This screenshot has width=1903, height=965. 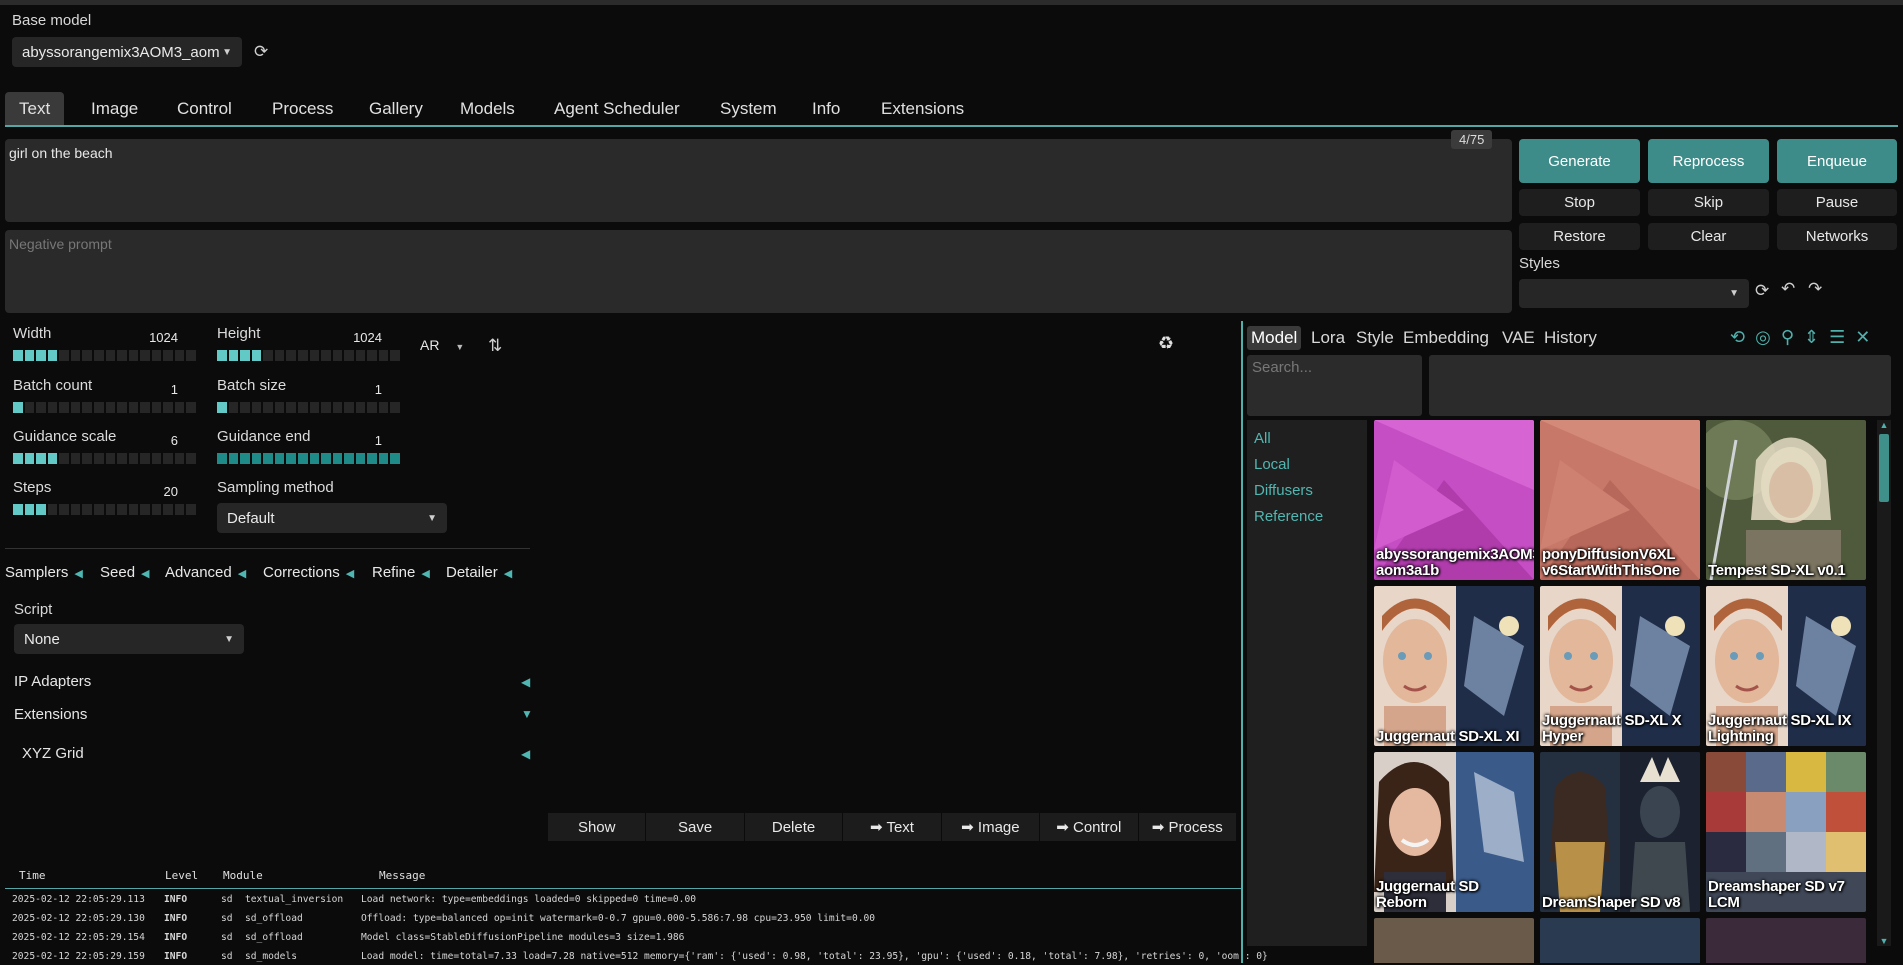 I want to click on tab-gallery: Gallery, so click(x=396, y=108).